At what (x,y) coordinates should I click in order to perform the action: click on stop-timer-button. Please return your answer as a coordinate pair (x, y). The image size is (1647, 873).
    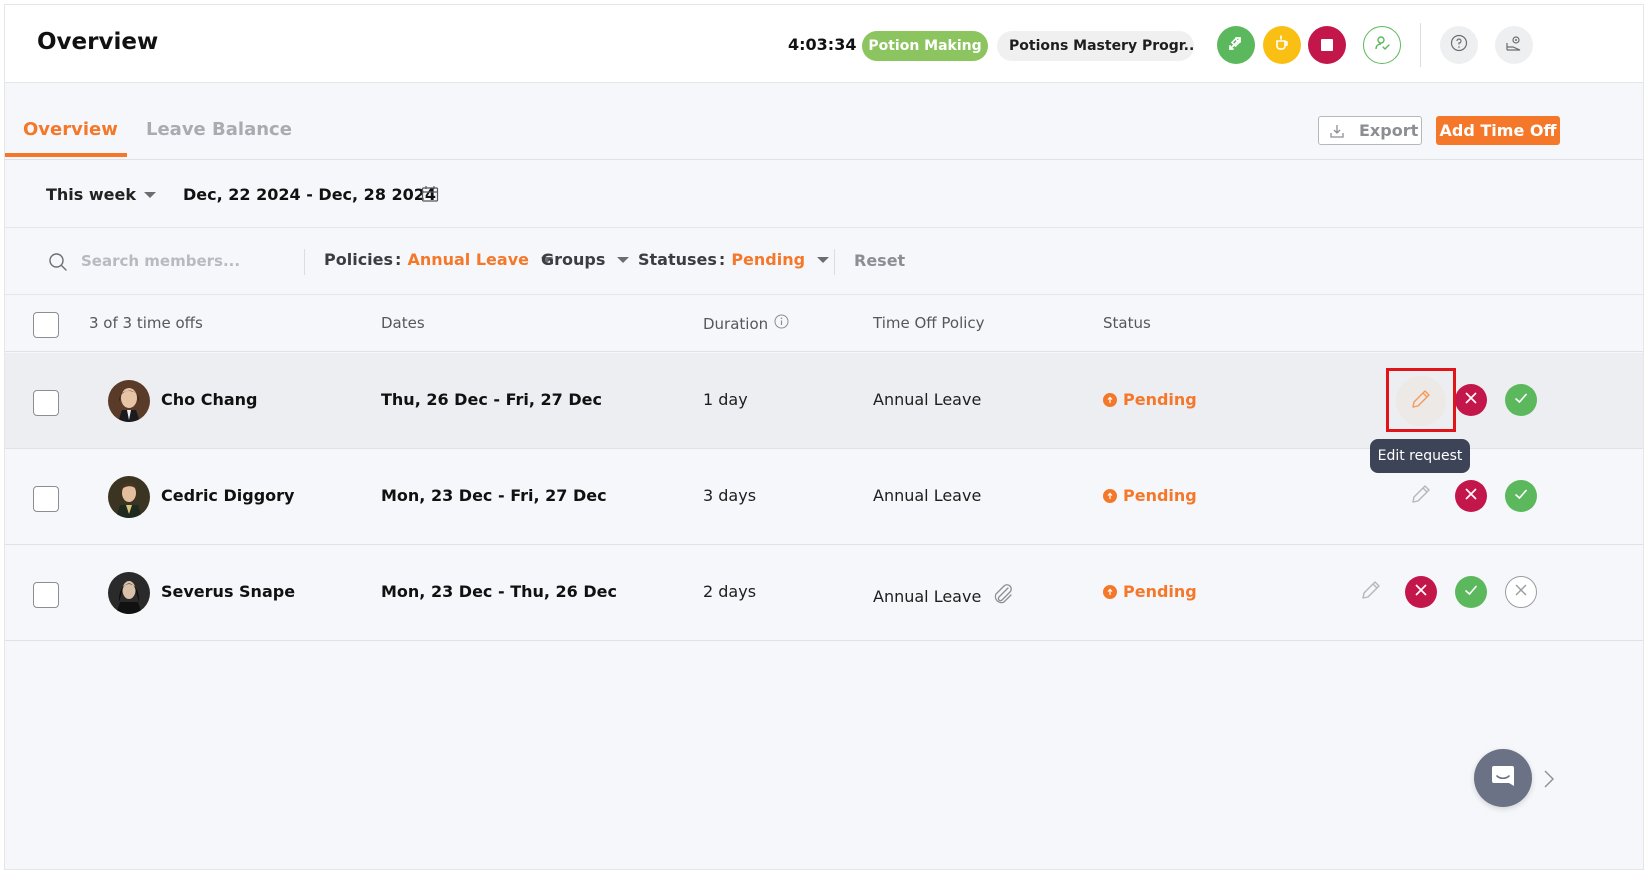
    Looking at the image, I should click on (1327, 45).